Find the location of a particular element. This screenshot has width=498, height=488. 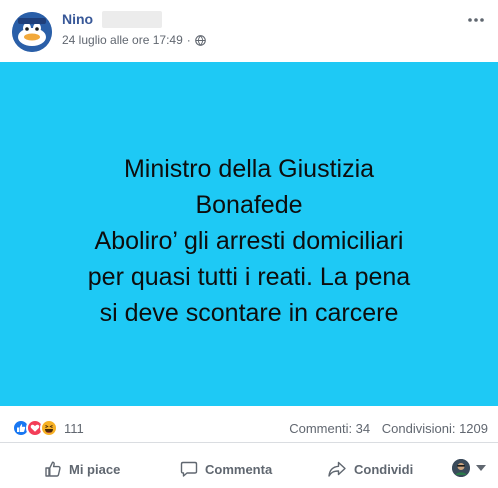

post-action-bar: Mi piace Commenta Condividi is located at coordinates (249, 468).